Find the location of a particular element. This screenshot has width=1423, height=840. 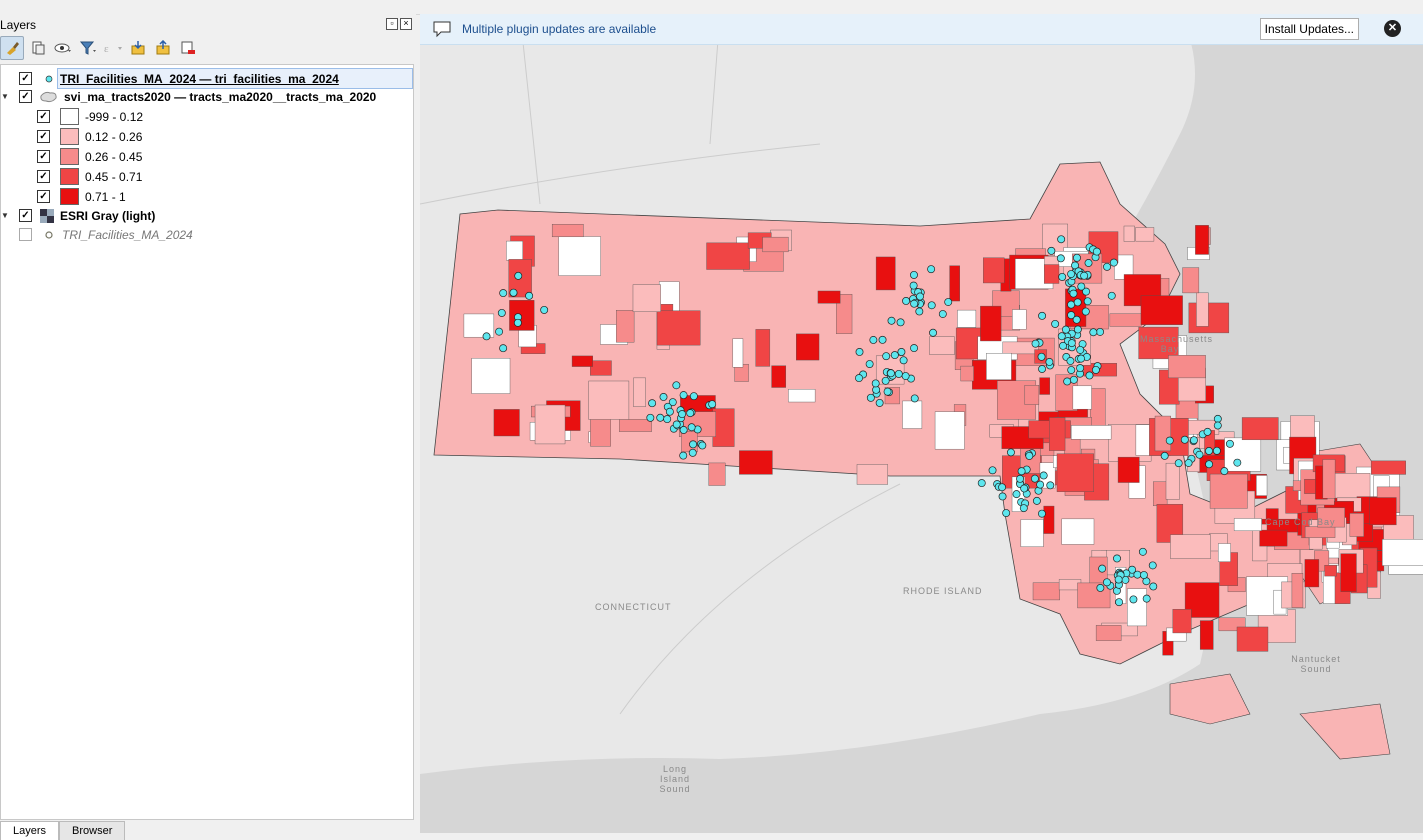

filter-expression-button: ε is located at coordinates (113, 48).